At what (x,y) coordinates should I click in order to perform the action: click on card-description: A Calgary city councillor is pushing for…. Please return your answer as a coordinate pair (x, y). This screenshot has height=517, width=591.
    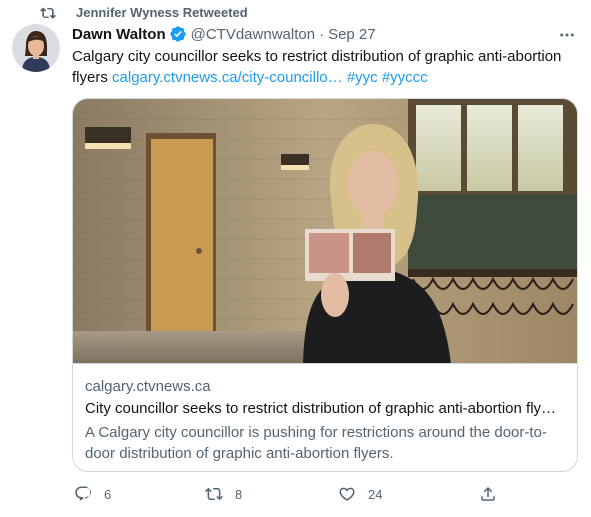
    Looking at the image, I should click on (316, 443).